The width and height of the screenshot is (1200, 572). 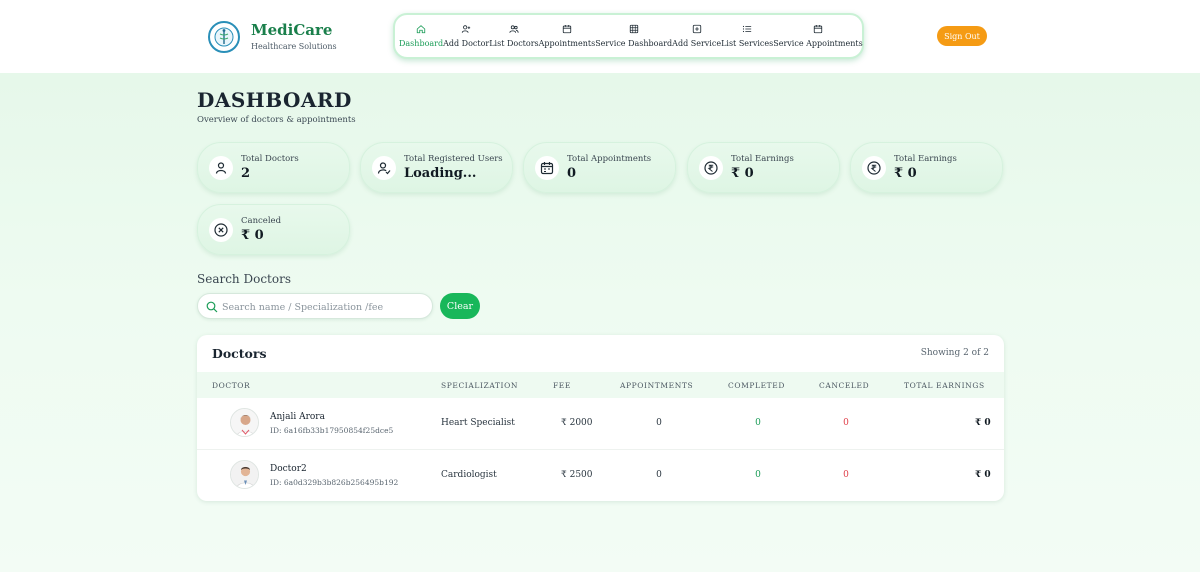 What do you see at coordinates (763, 167) in the screenshot?
I see `stat-card-total-earnings: Total Earnings ₹ 0` at bounding box center [763, 167].